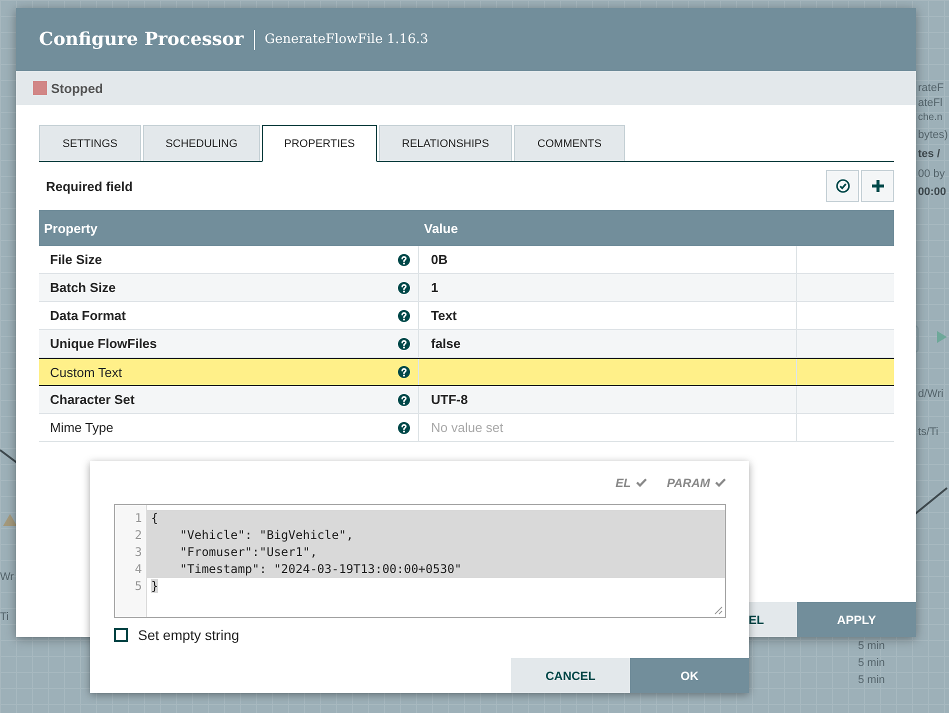 The width and height of the screenshot is (949, 713). I want to click on line-number: 1, so click(138, 518).